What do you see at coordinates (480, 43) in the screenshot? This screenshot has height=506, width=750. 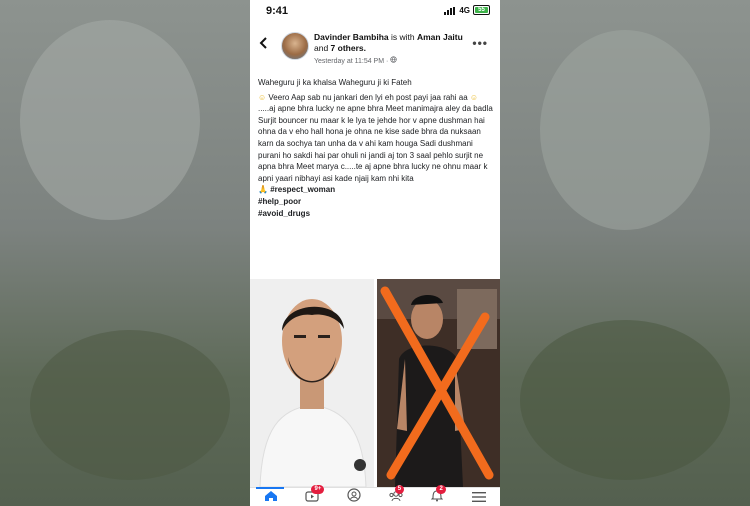 I see `more-options-icon: •••` at bounding box center [480, 43].